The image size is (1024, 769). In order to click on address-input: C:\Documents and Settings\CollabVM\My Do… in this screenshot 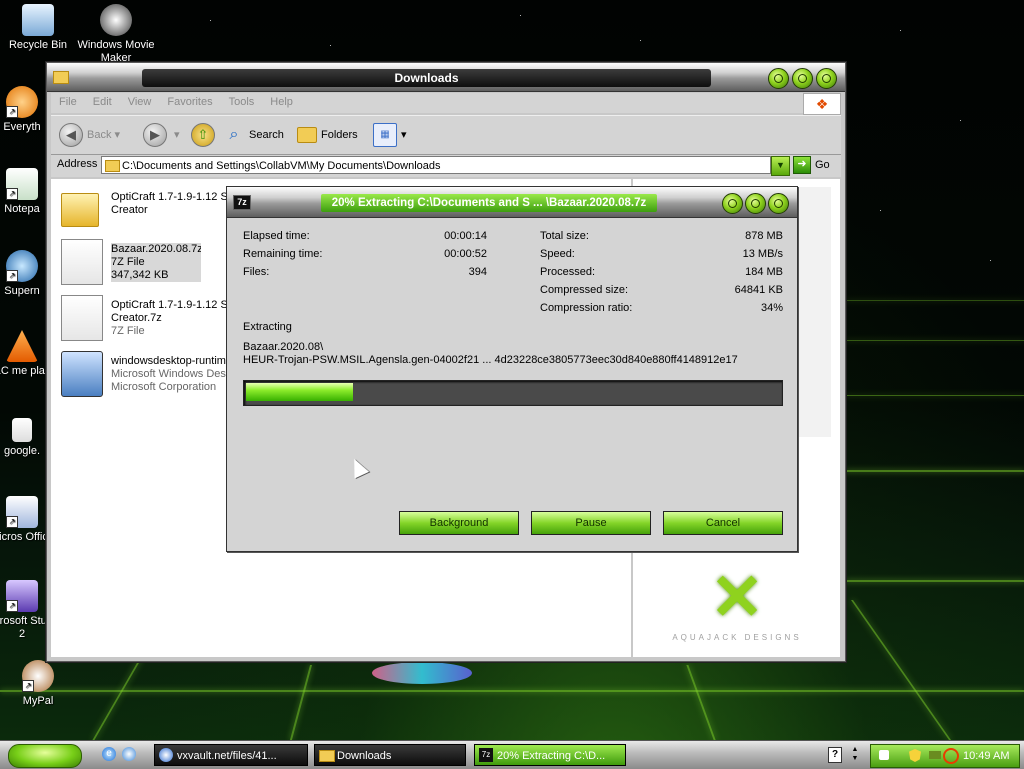, I will do `click(436, 165)`.